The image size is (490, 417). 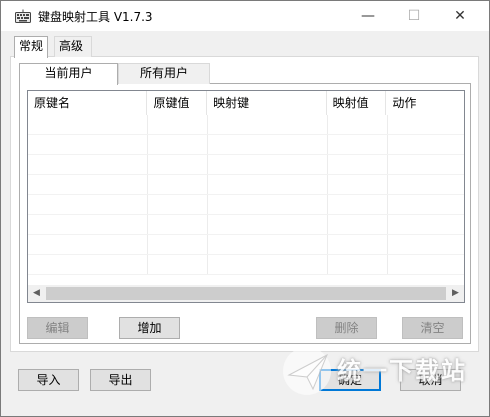 What do you see at coordinates (23, 16) in the screenshot?
I see `keyboard-icon` at bounding box center [23, 16].